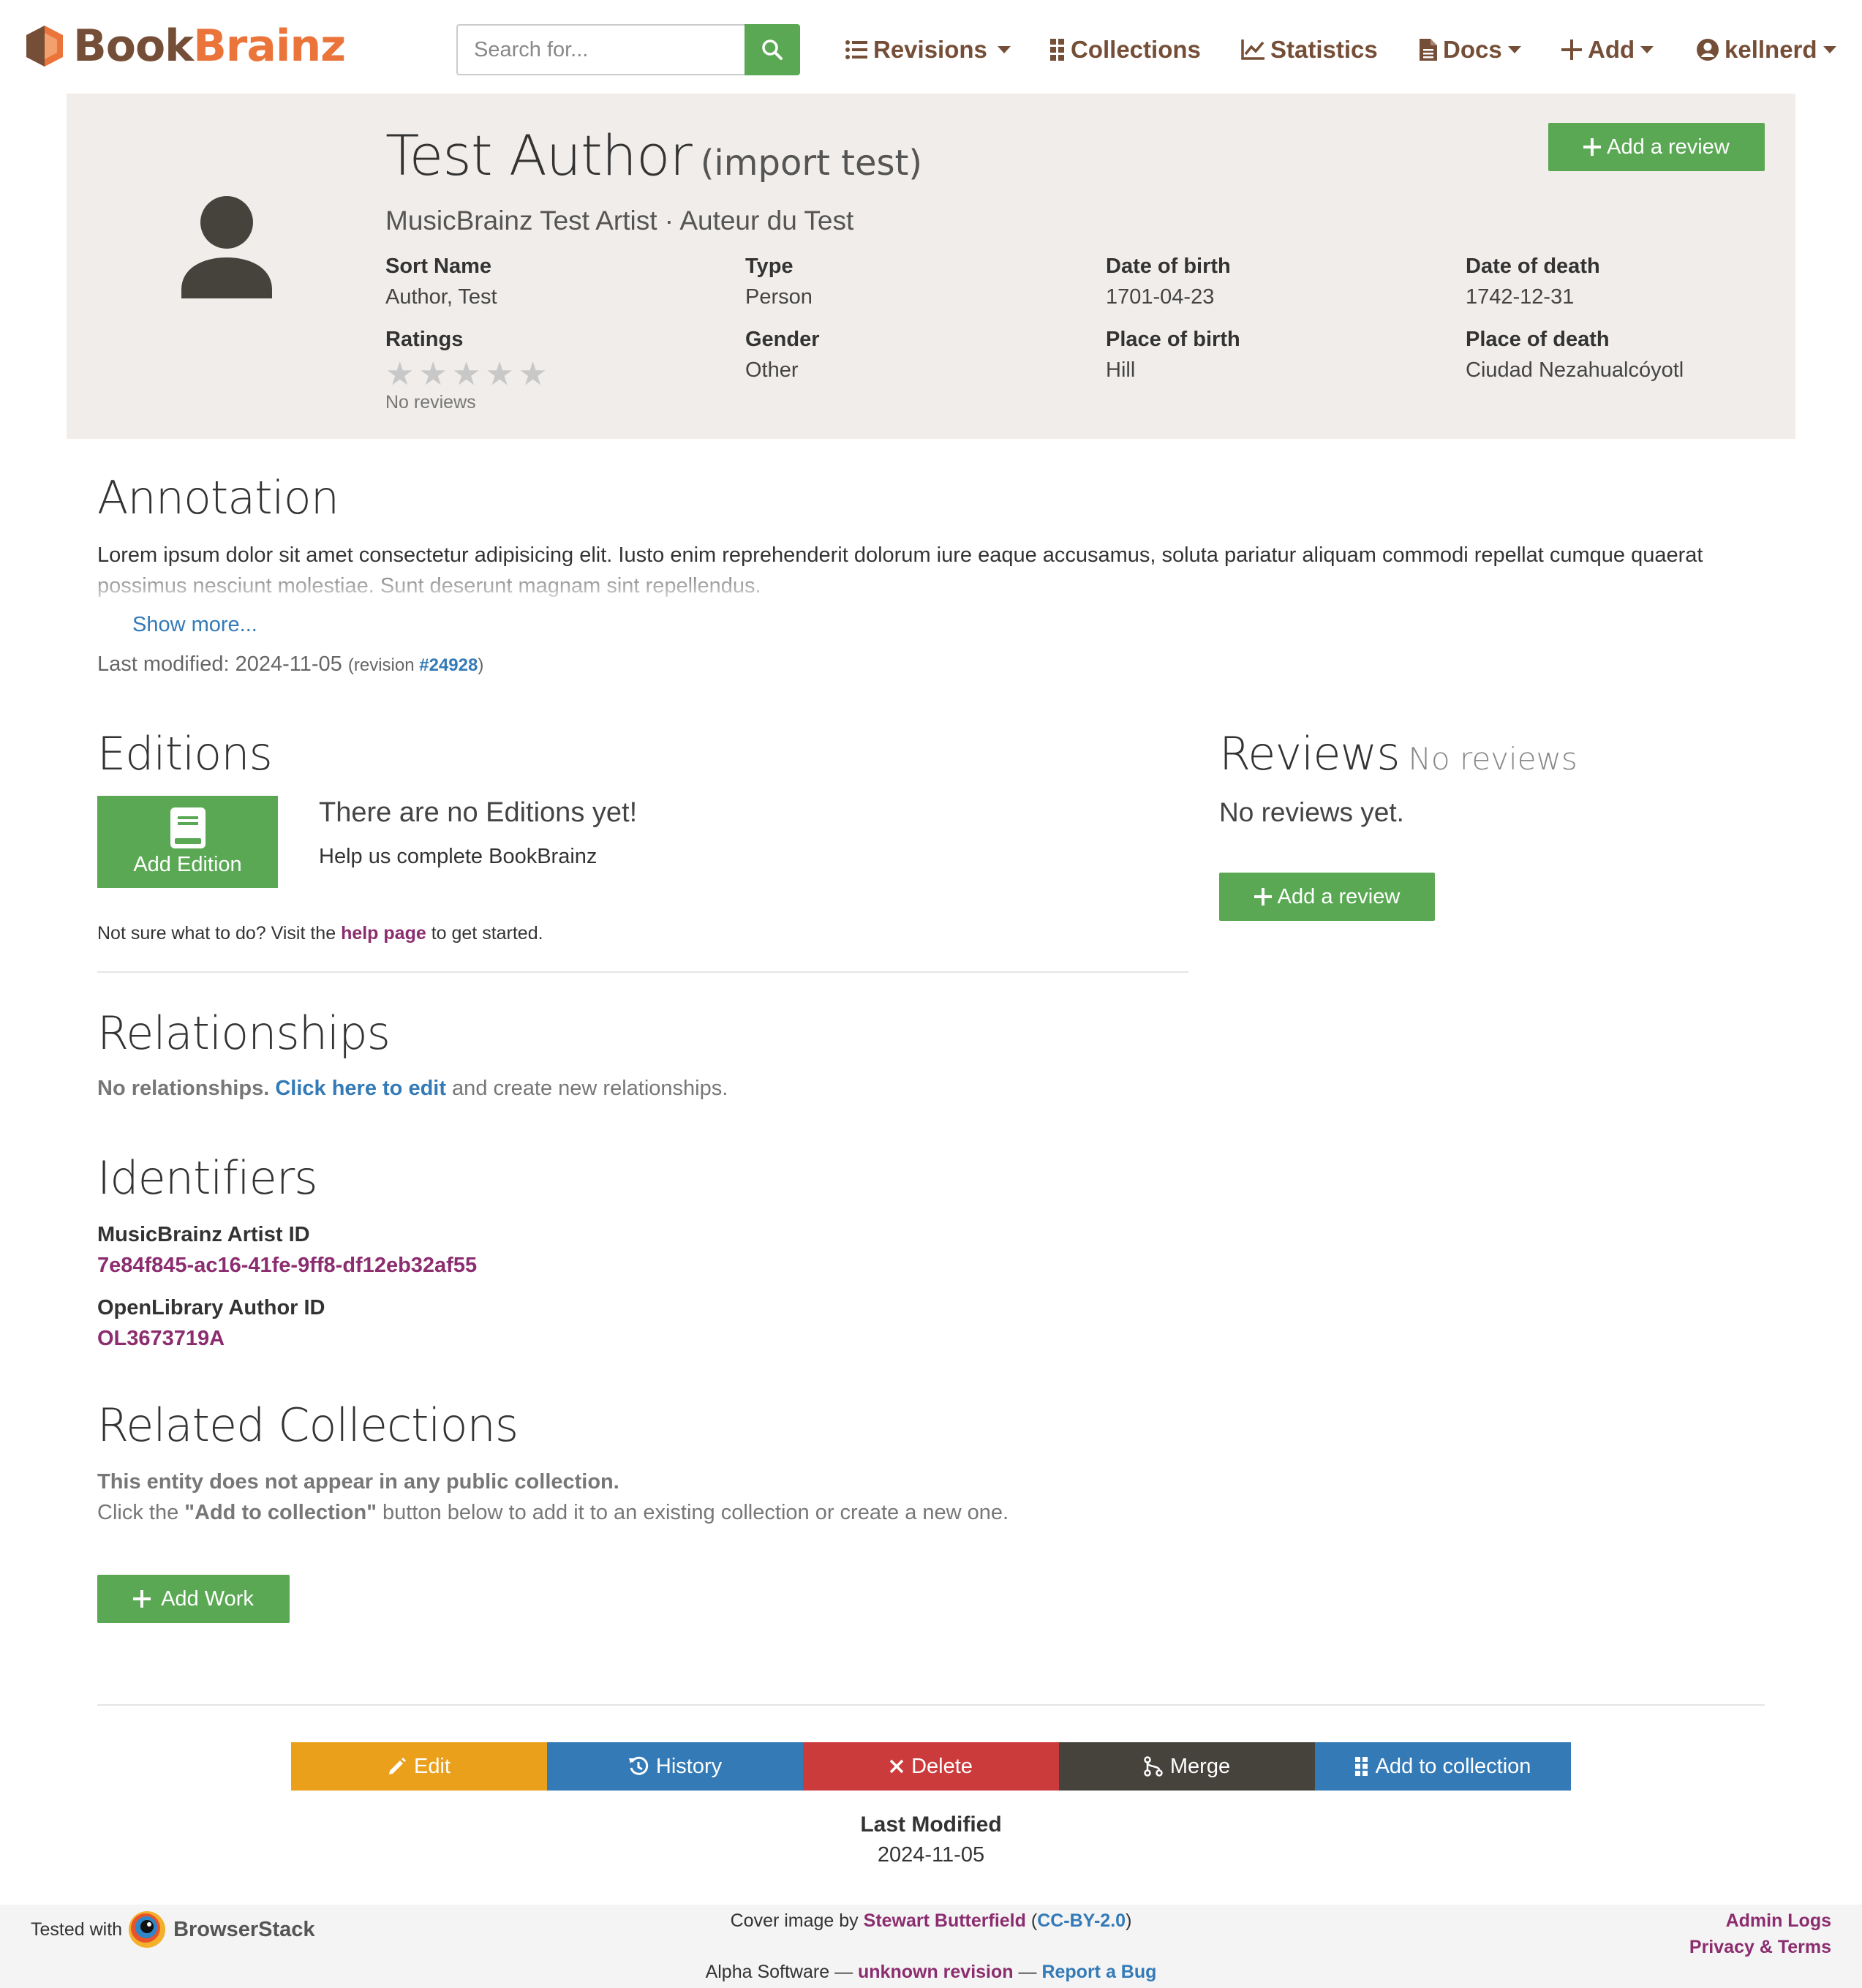 The image size is (1862, 1988). I want to click on identifier-value-link: OL3673719A, so click(161, 1339).